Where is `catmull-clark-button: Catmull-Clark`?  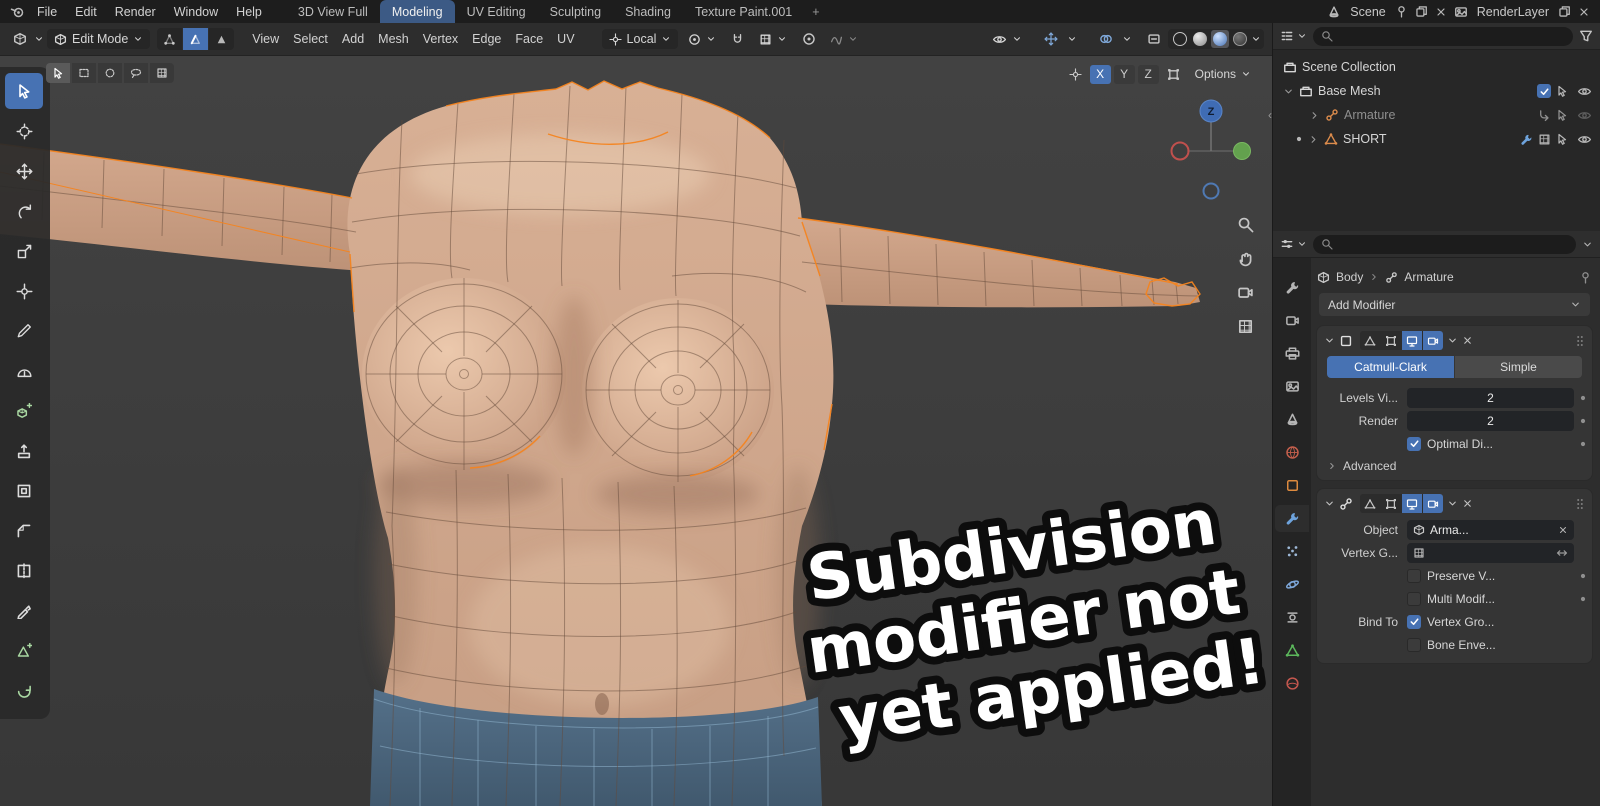 catmull-clark-button: Catmull-Clark is located at coordinates (1390, 367).